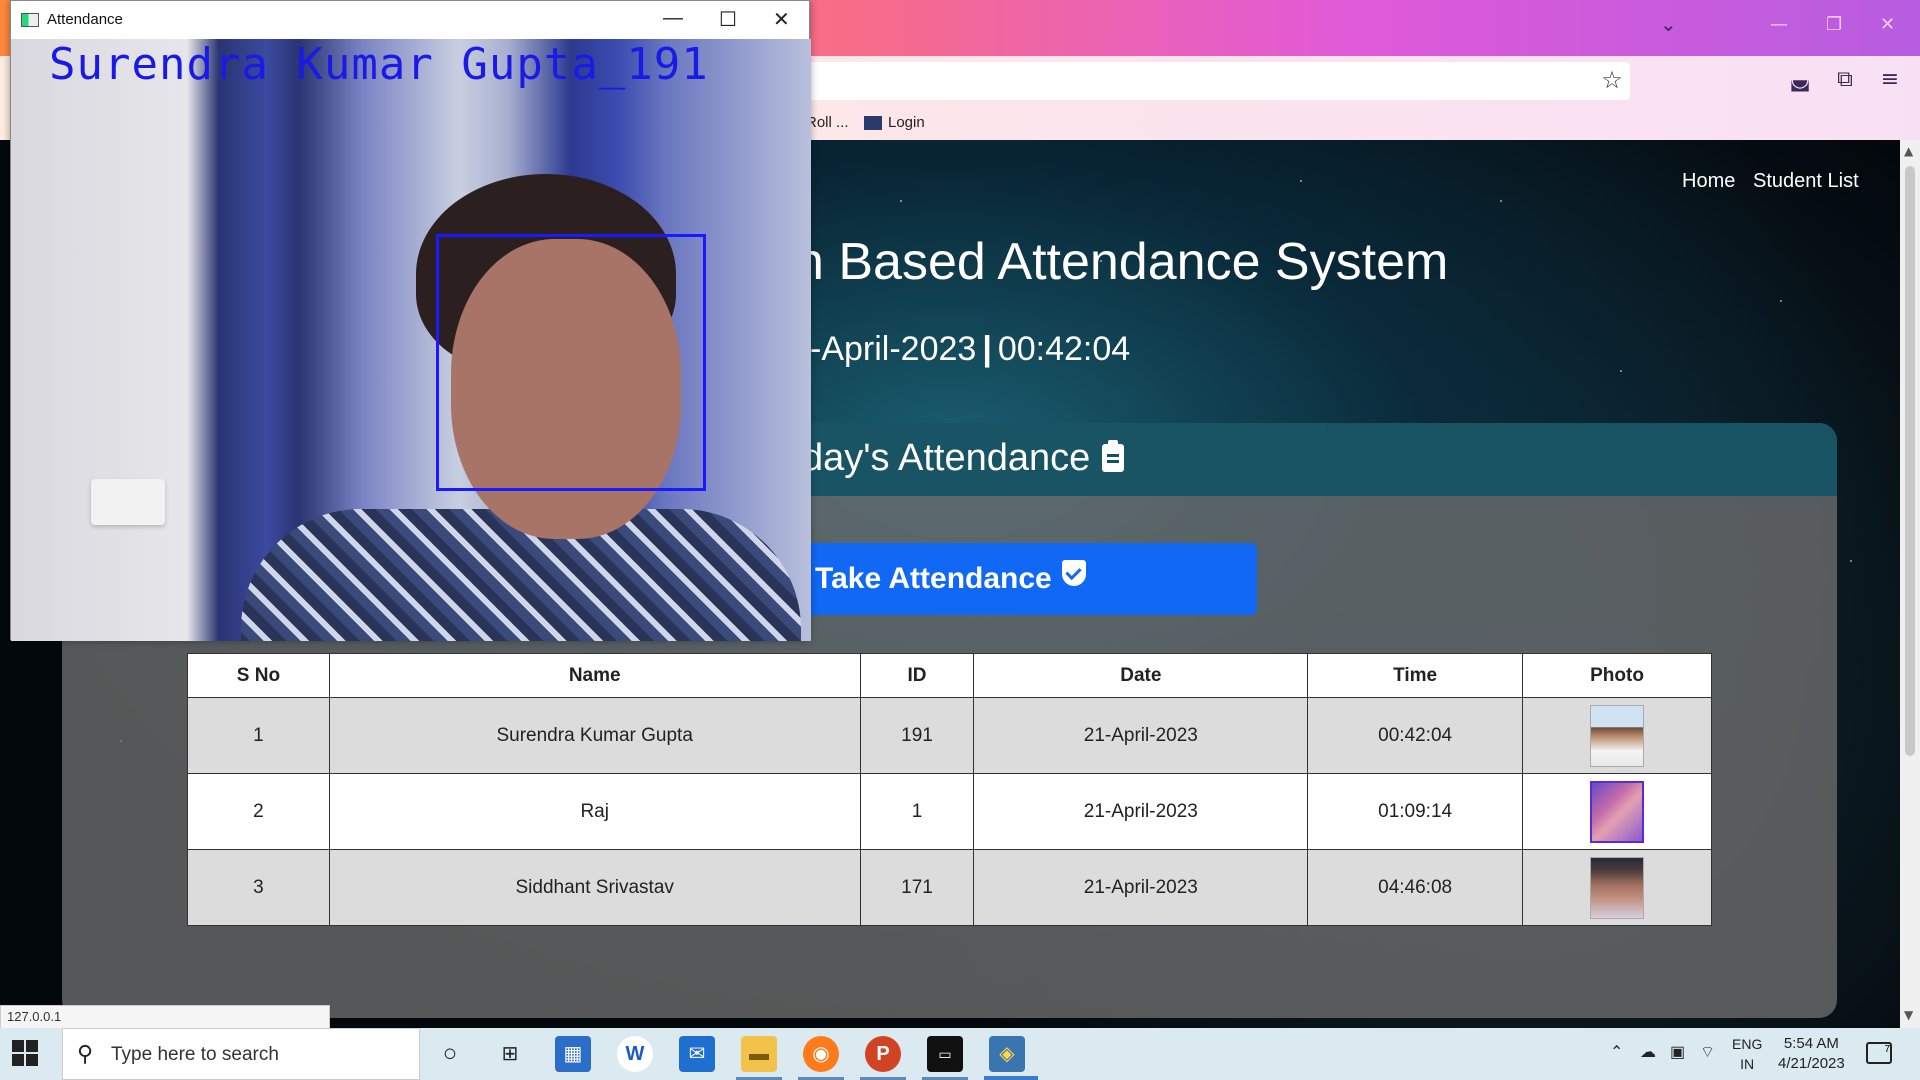 The height and width of the screenshot is (1080, 1920). Describe the element at coordinates (1747, 1054) in the screenshot. I see `language-indicator: ENG IN` at that location.